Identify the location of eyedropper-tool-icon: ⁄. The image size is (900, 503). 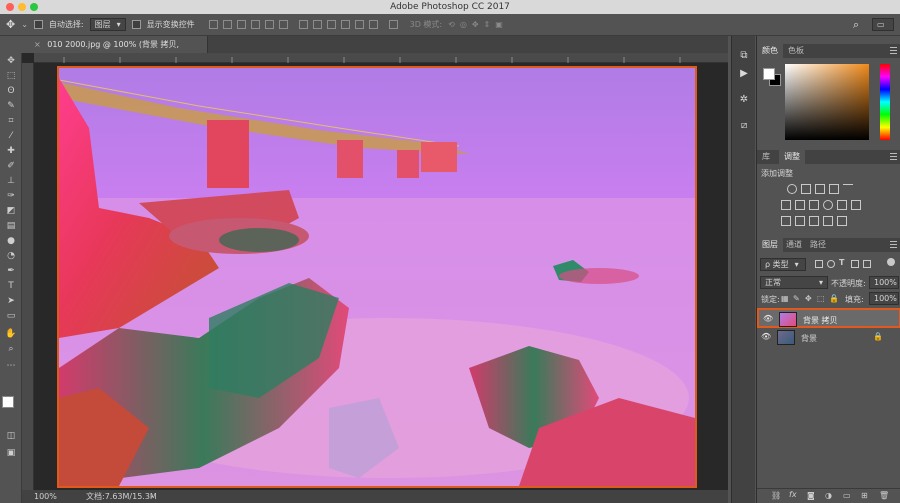
(11, 136).